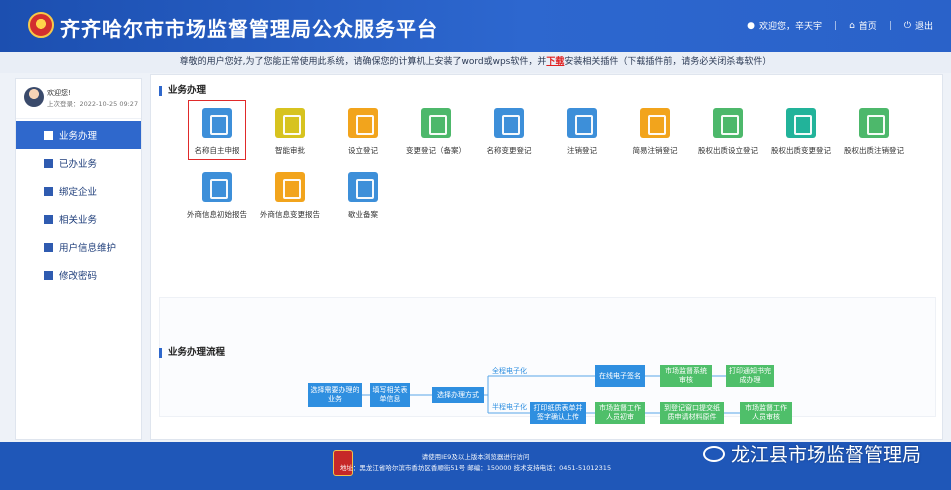 This screenshot has width=951, height=490. Describe the element at coordinates (852, 25) in the screenshot. I see `home-icon: ⌂` at that location.